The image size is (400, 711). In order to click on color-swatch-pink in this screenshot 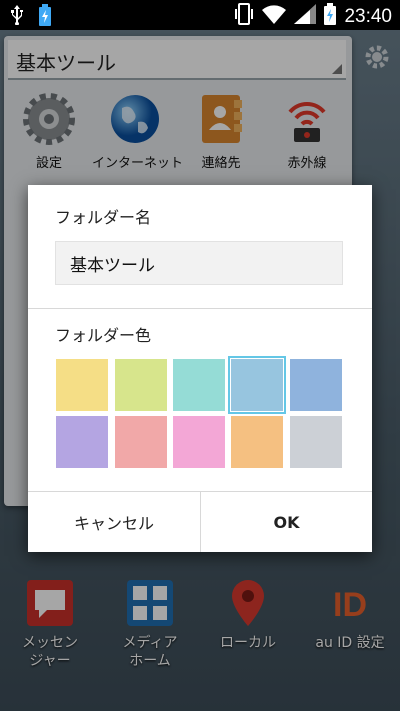, I will do `click(199, 442)`.